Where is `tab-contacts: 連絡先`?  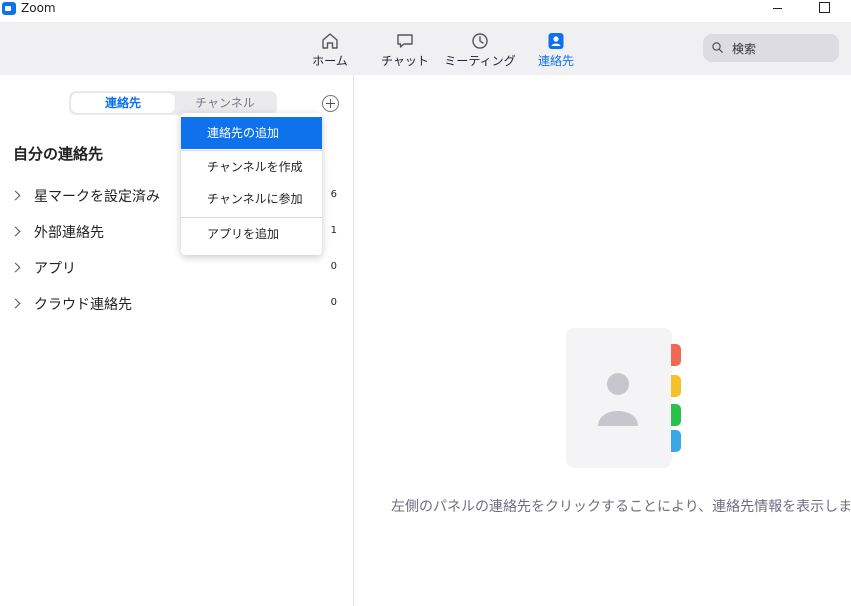 tab-contacts: 連絡先 is located at coordinates (556, 48).